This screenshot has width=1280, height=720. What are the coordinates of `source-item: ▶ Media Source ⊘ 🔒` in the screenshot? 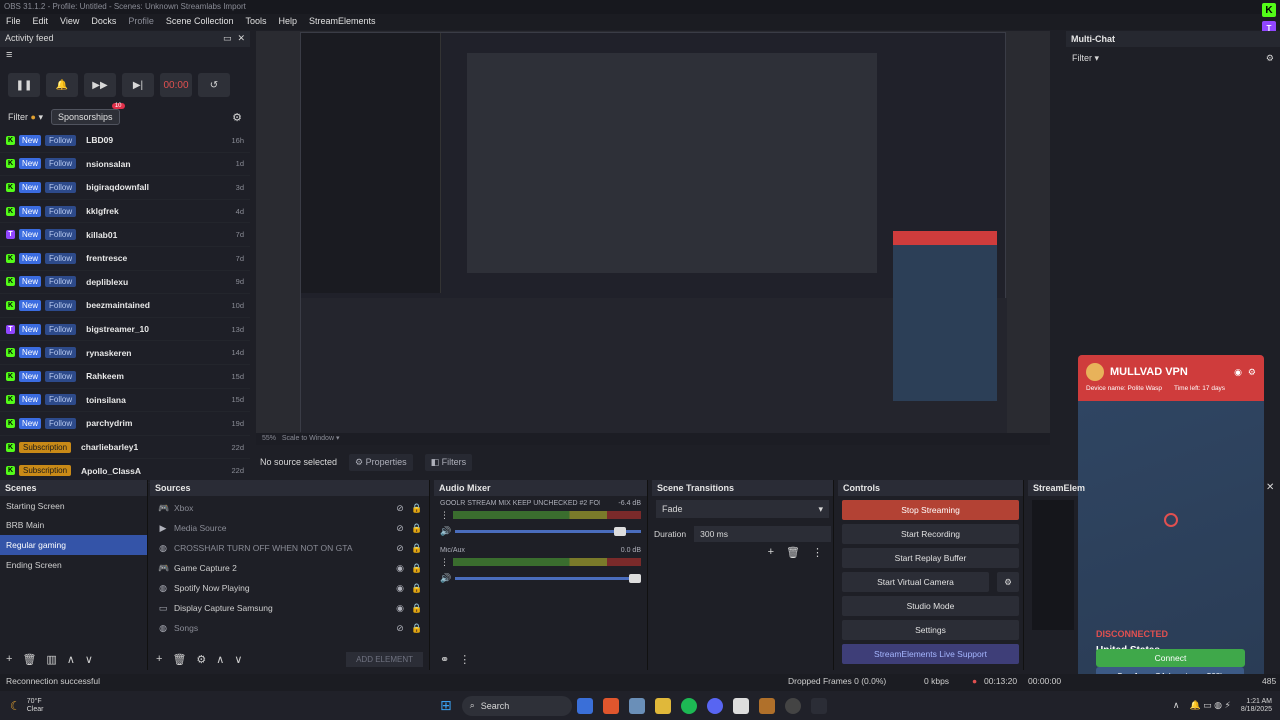 It's located at (289, 528).